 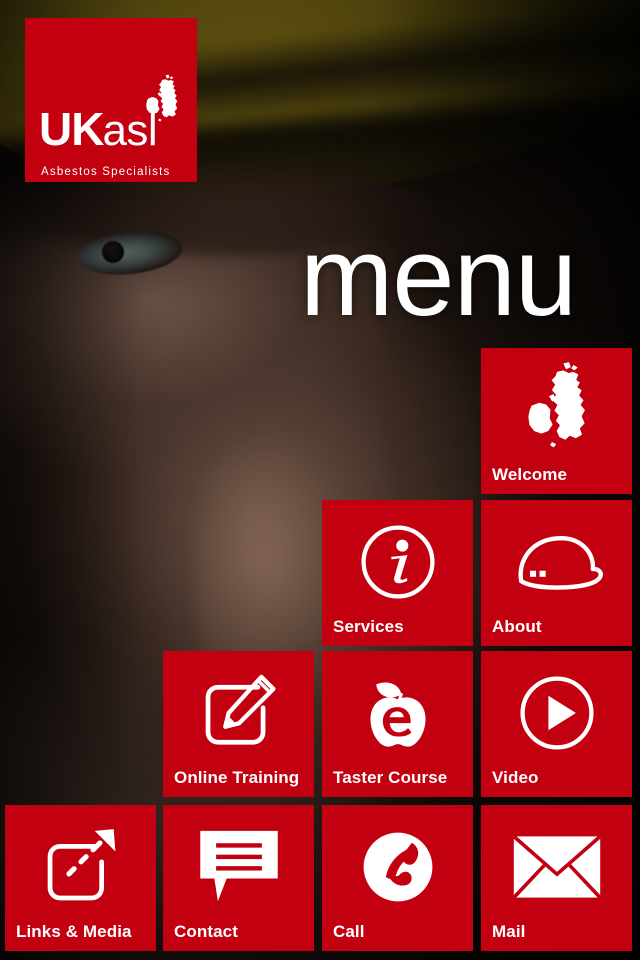 I want to click on speech-bubble-icon, so click(x=238, y=867).